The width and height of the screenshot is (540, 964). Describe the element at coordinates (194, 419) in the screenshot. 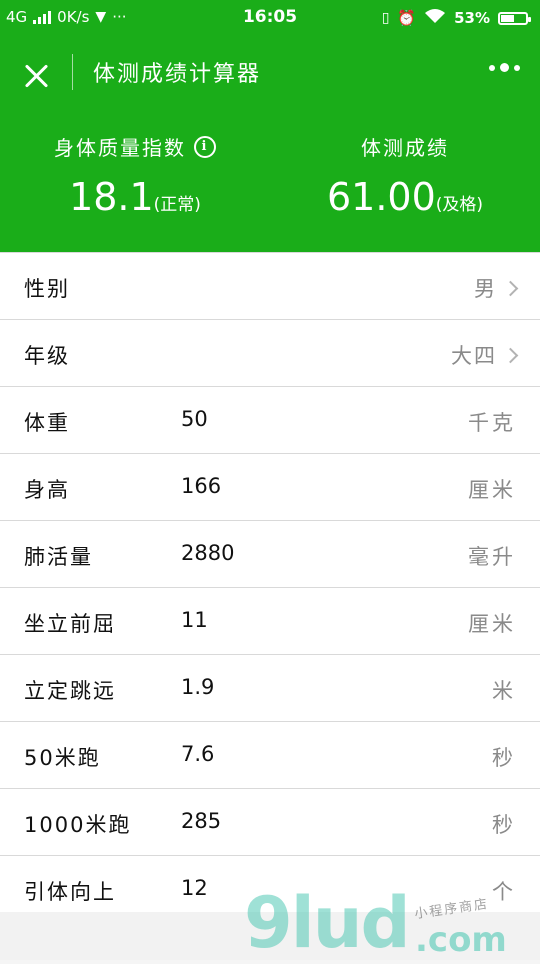

I see `weight-input: 50` at that location.